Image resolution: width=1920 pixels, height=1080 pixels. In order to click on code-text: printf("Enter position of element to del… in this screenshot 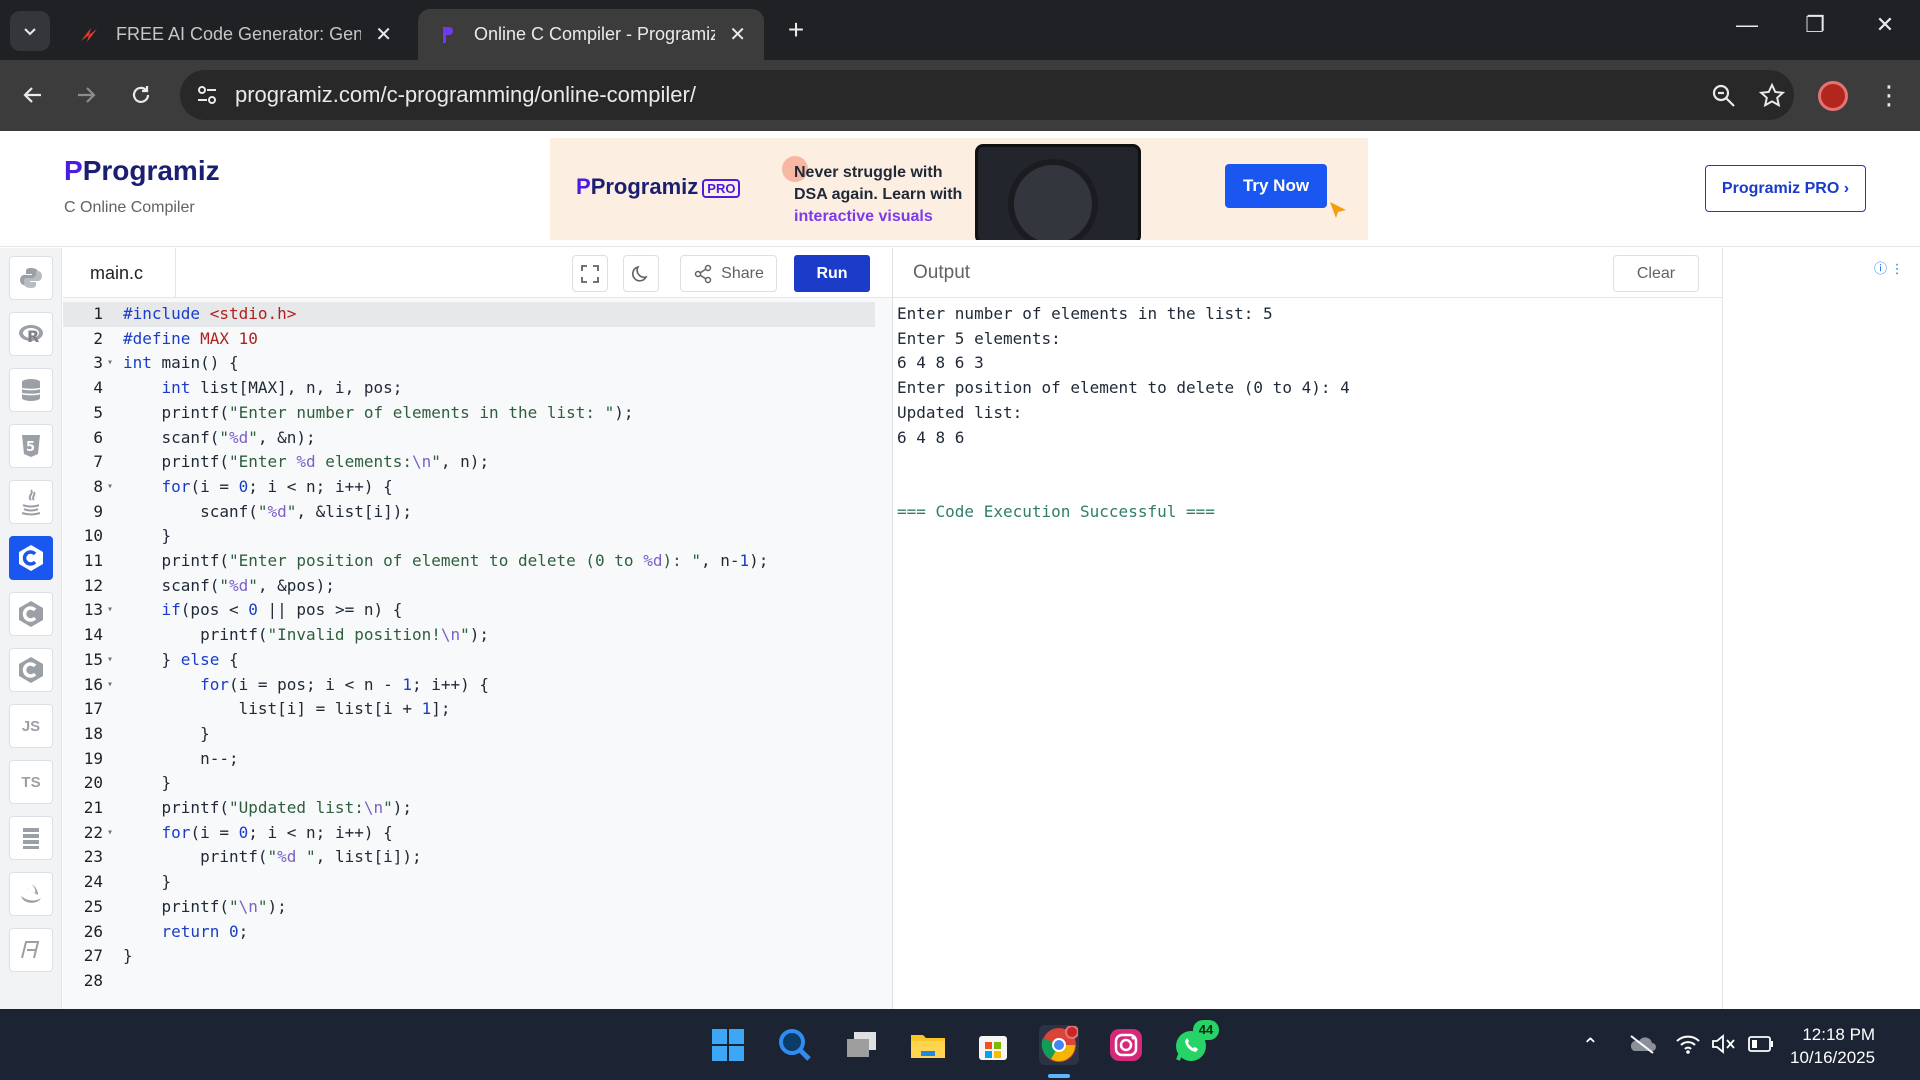, I will do `click(446, 560)`.